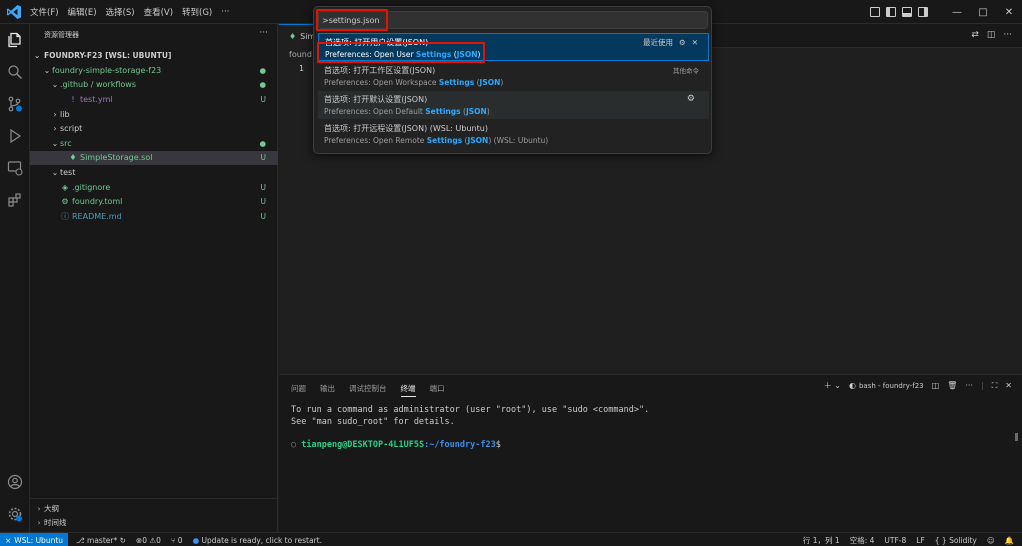 The image size is (1022, 546). I want to click on account-icon, so click(15, 482).